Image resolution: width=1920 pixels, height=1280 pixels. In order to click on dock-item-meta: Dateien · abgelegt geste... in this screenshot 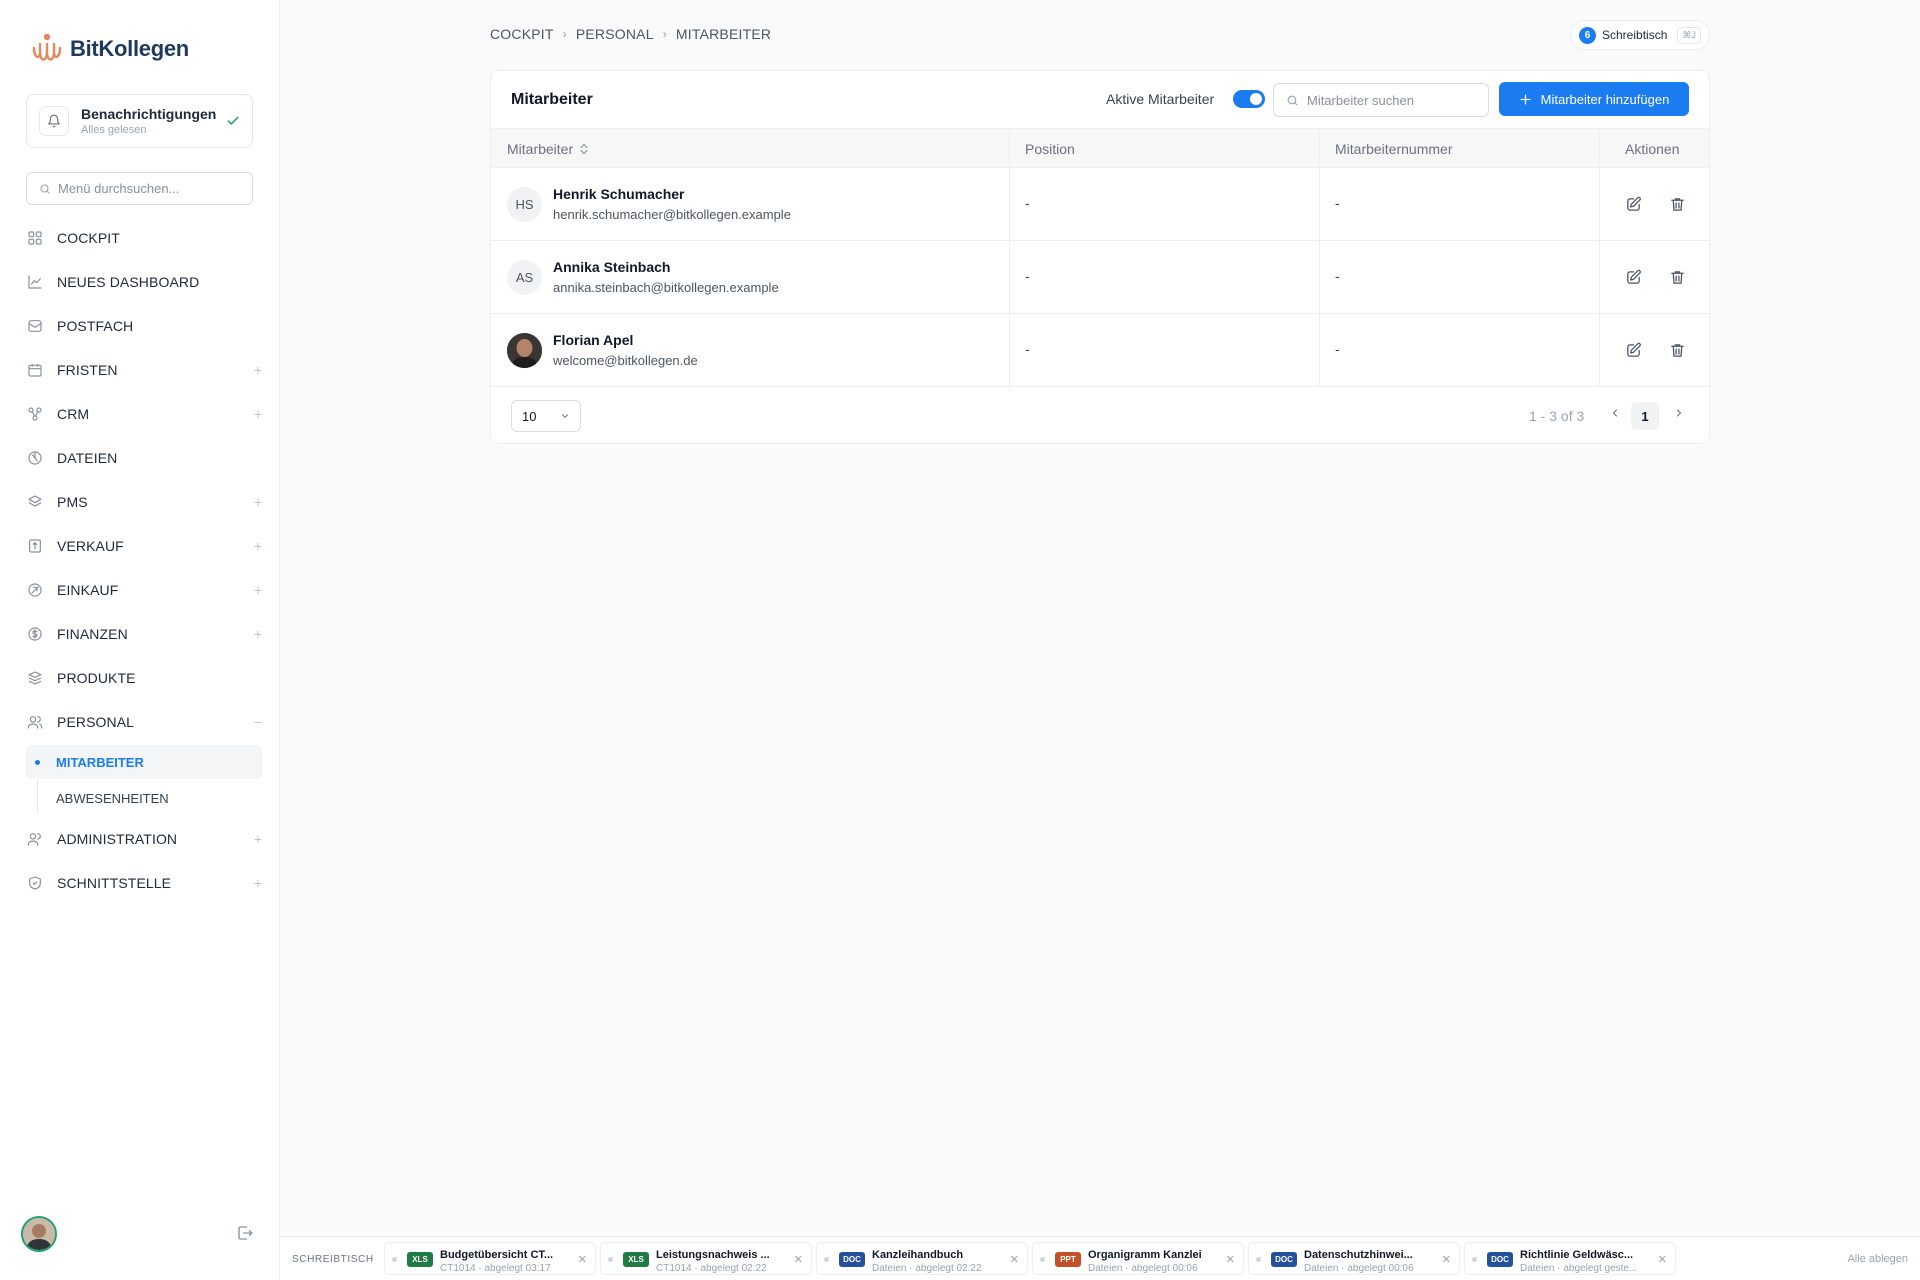, I will do `click(1579, 1268)`.